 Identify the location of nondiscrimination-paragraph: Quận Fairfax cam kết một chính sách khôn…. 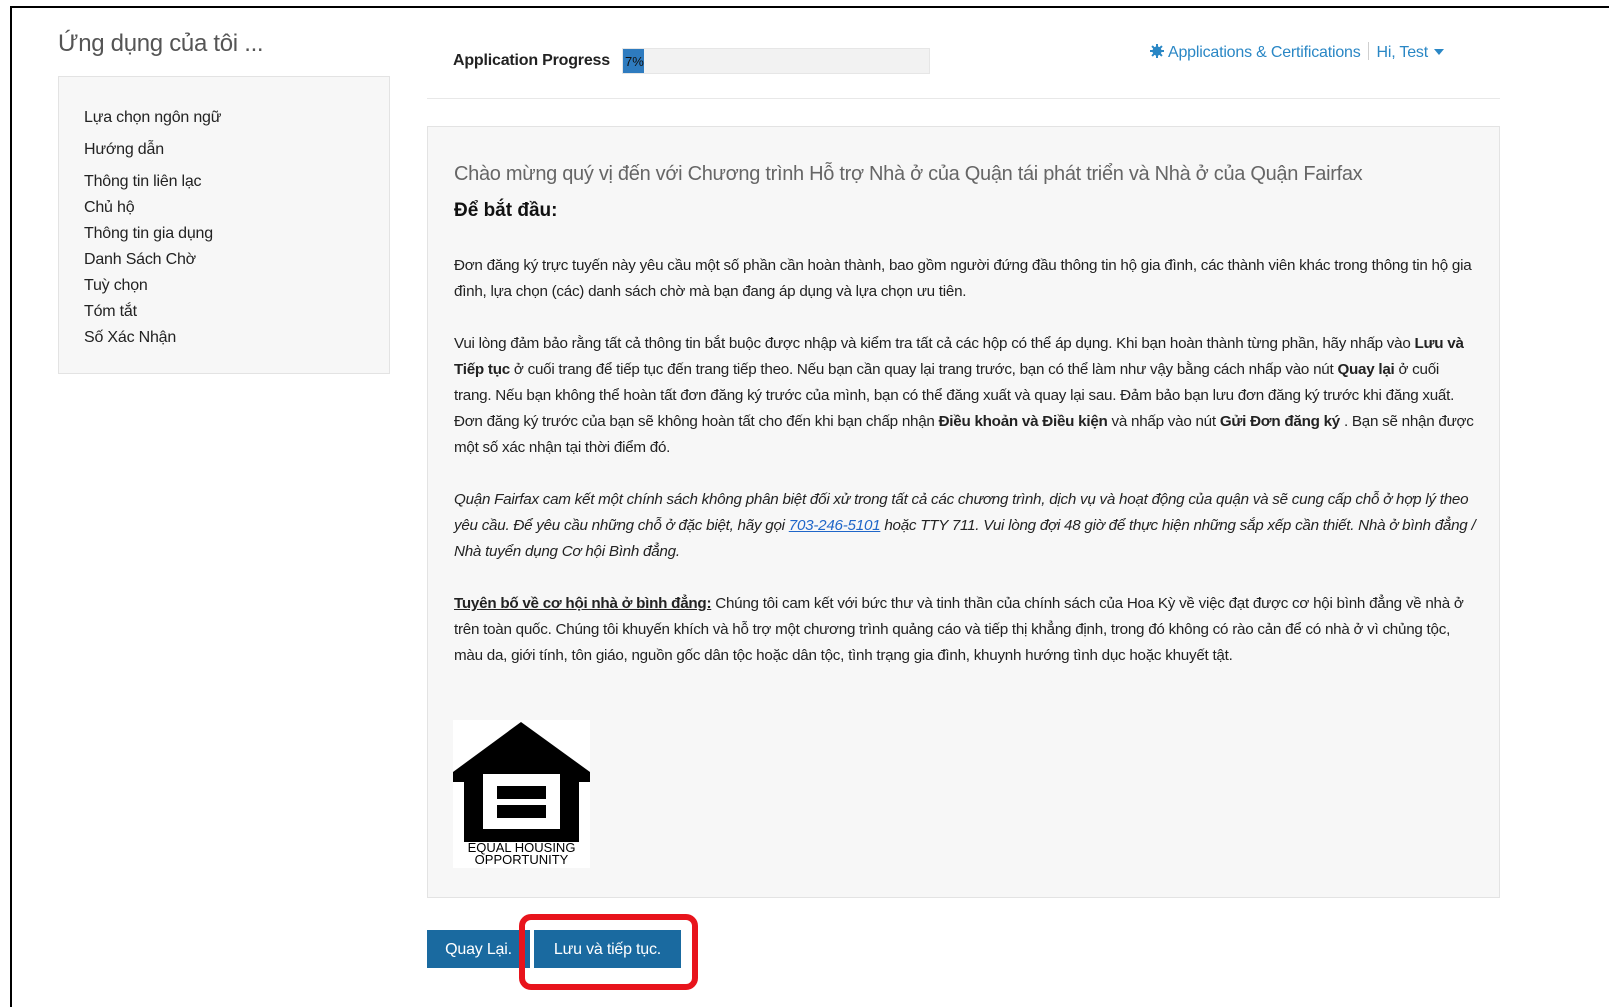
(965, 525).